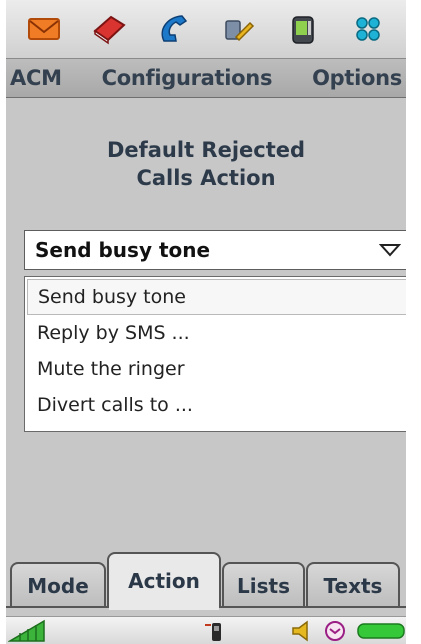 The width and height of the screenshot is (421, 644). What do you see at coordinates (174, 29) in the screenshot?
I see `phone-handset-icon` at bounding box center [174, 29].